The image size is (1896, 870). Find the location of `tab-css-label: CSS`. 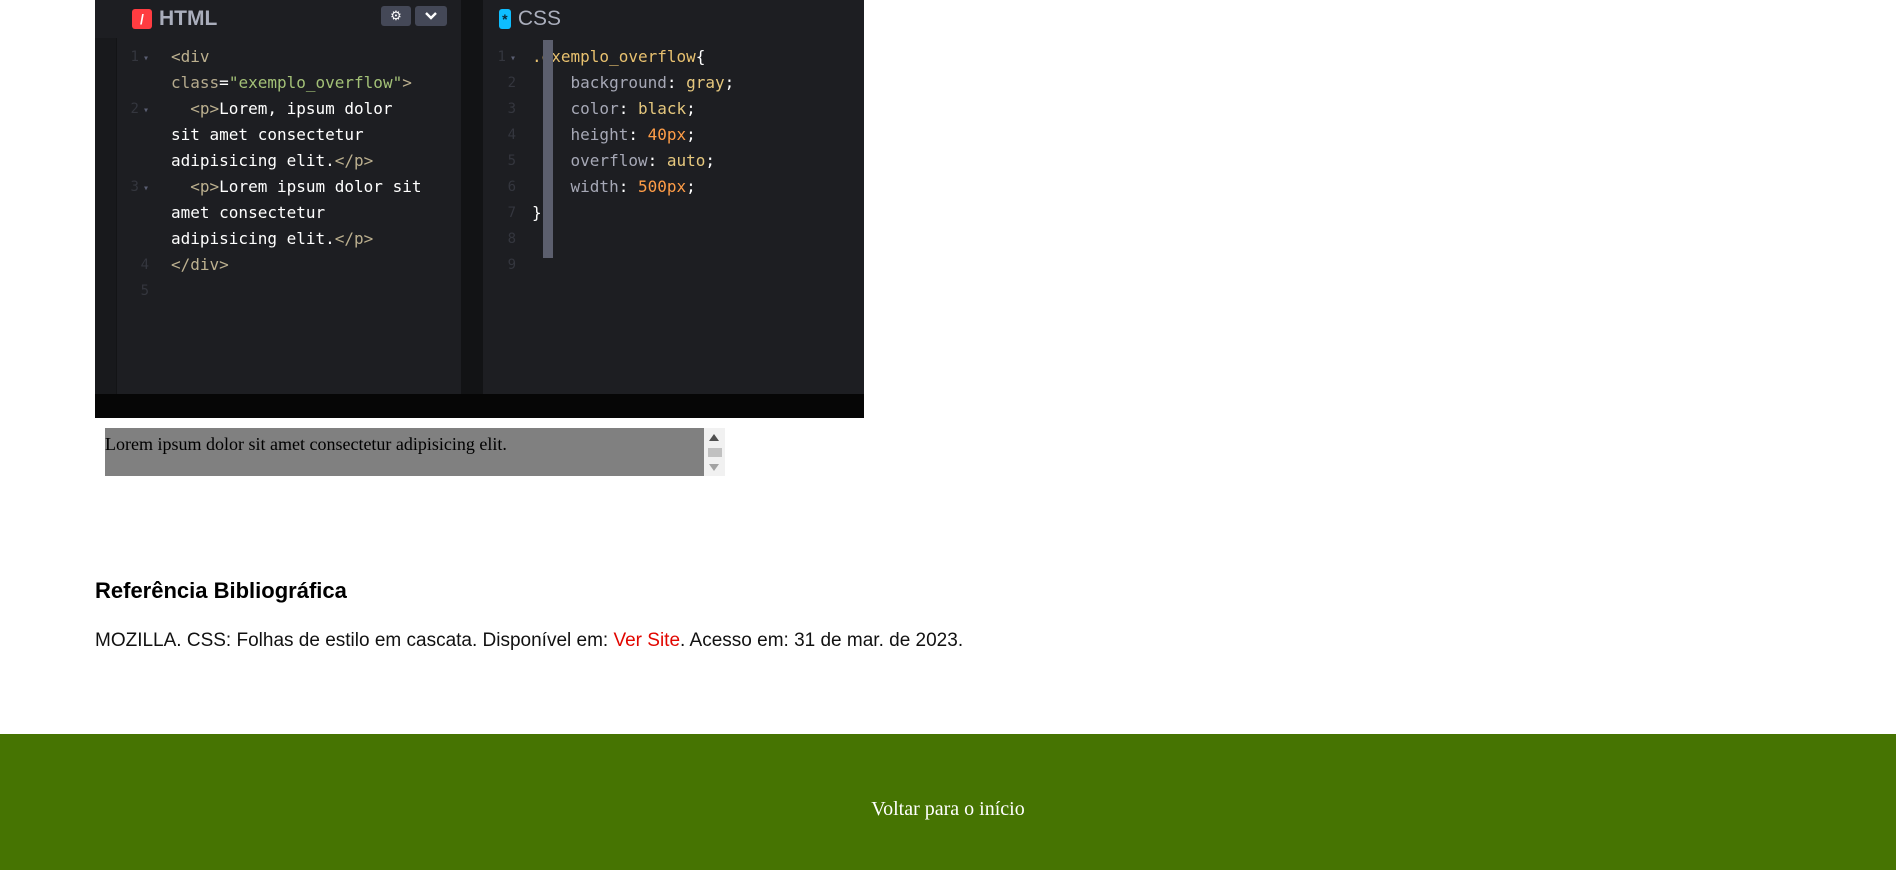

tab-css-label: CSS is located at coordinates (539, 18).